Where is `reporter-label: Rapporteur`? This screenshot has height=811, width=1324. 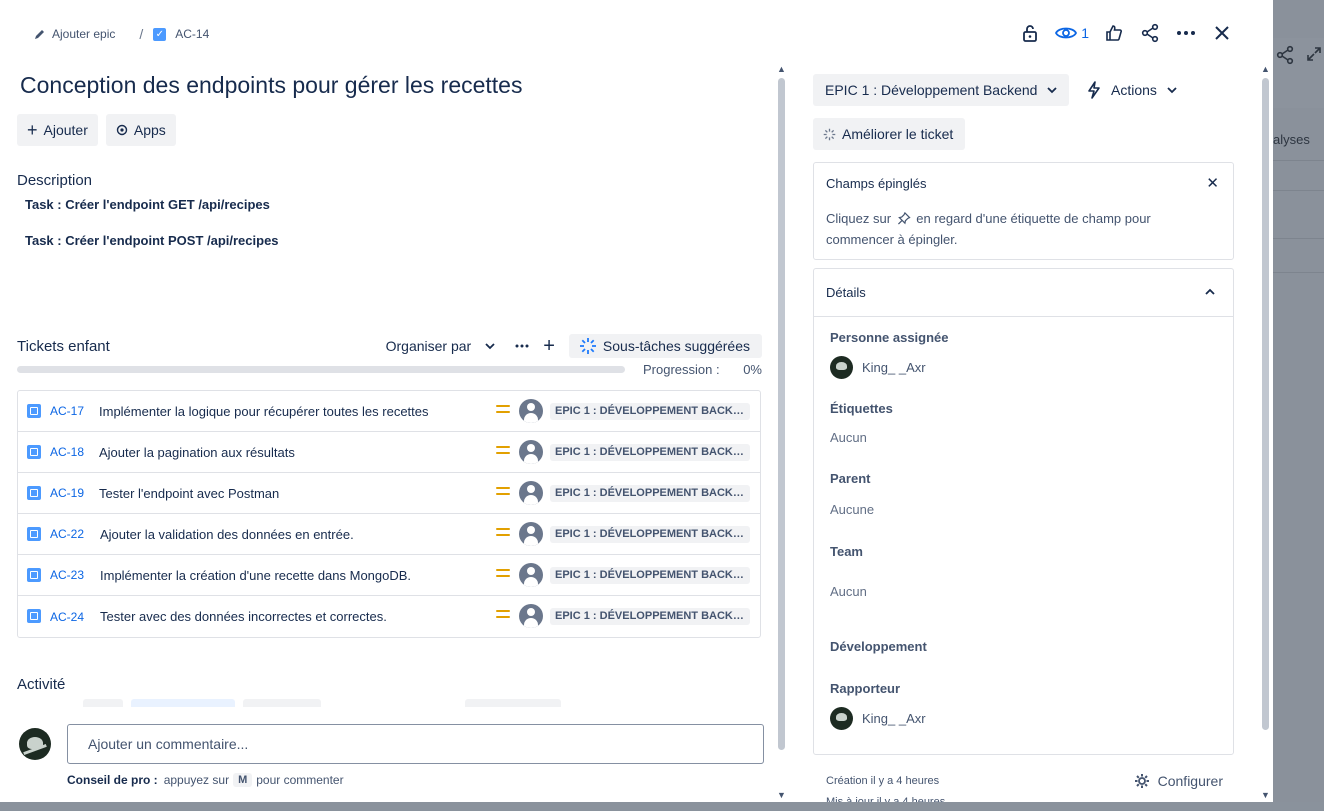 reporter-label: Rapporteur is located at coordinates (865, 688).